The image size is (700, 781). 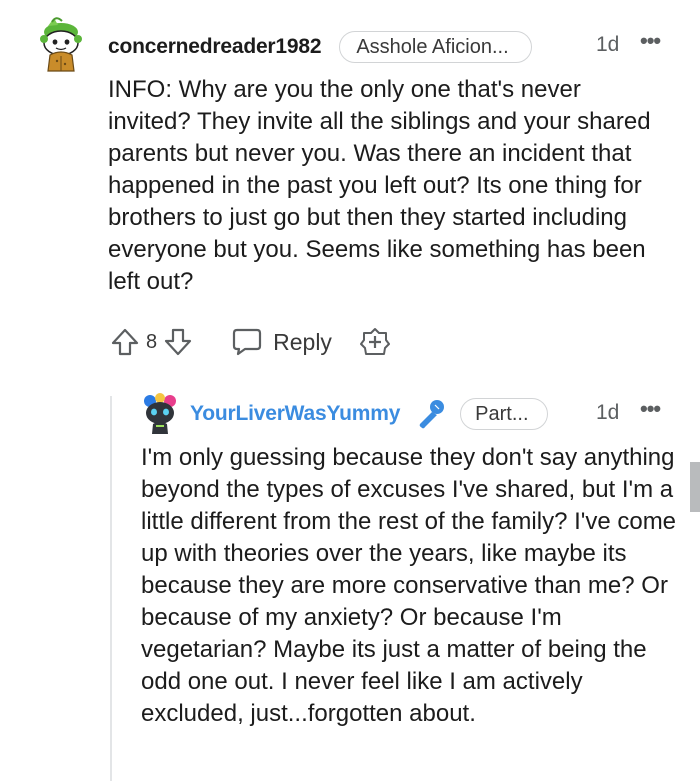 What do you see at coordinates (125, 342) in the screenshot?
I see `arrow-up-icon` at bounding box center [125, 342].